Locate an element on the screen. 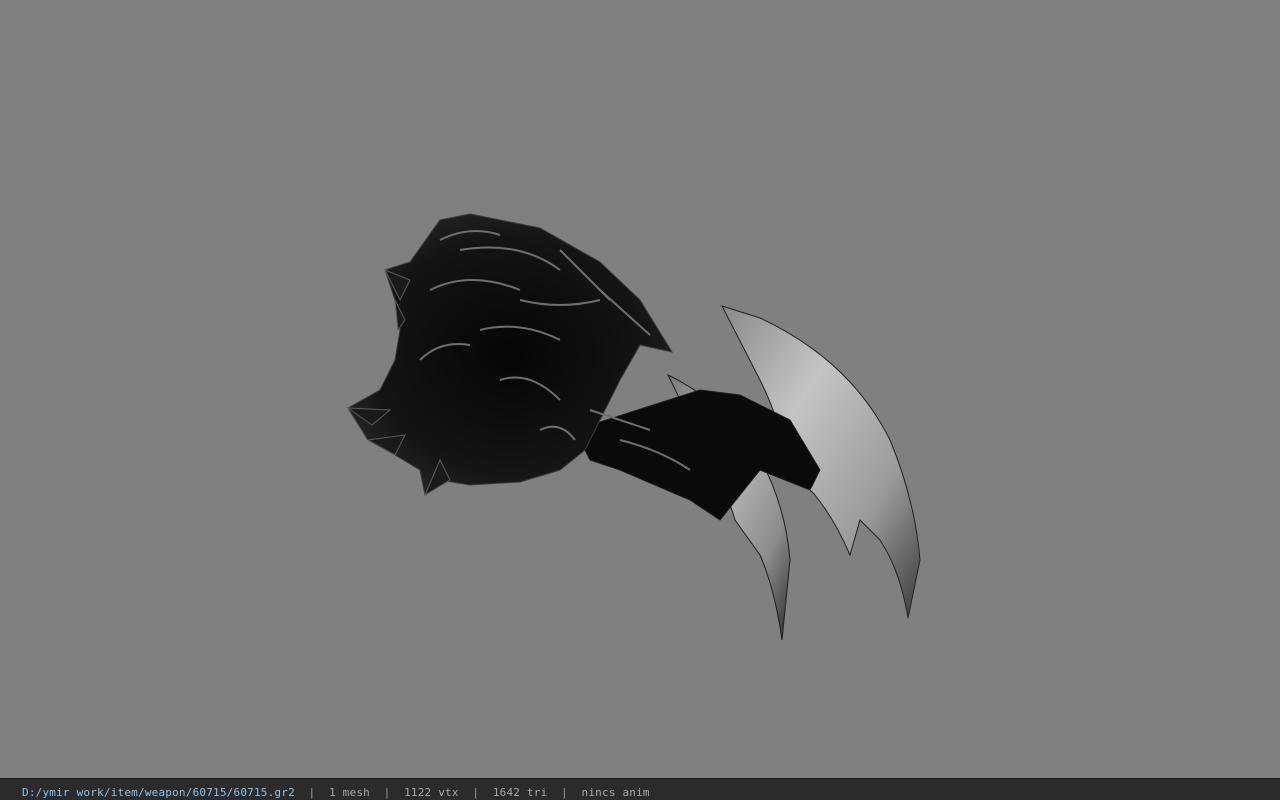  triangle-count: 1642 tri is located at coordinates (520, 792).